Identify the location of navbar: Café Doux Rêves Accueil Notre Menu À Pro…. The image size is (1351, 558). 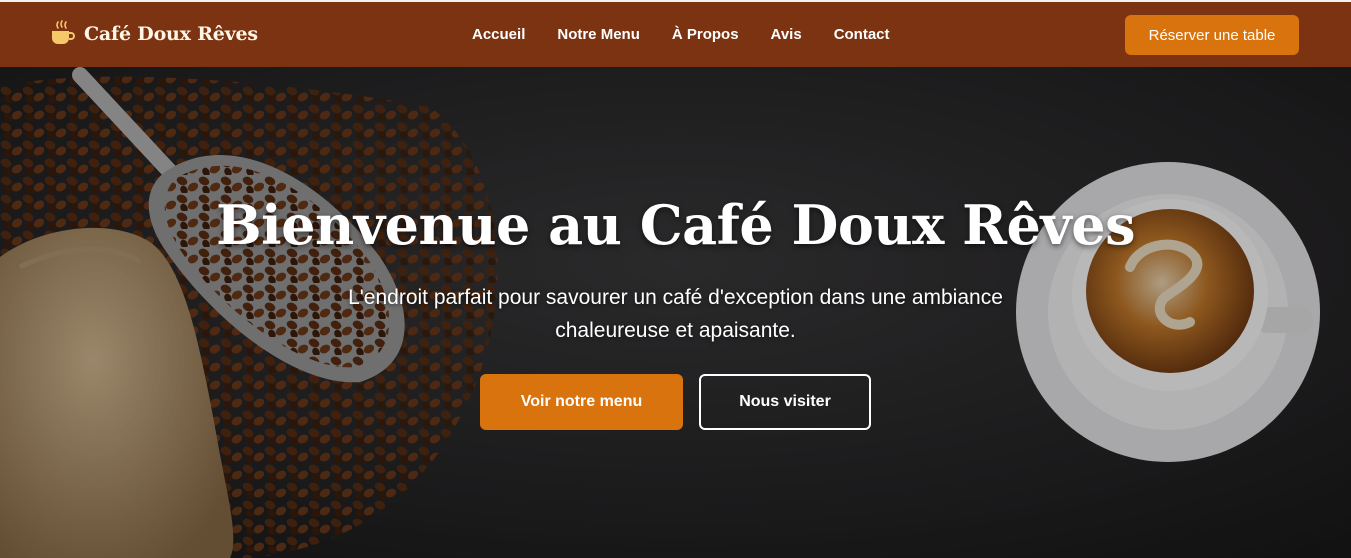
(675, 33).